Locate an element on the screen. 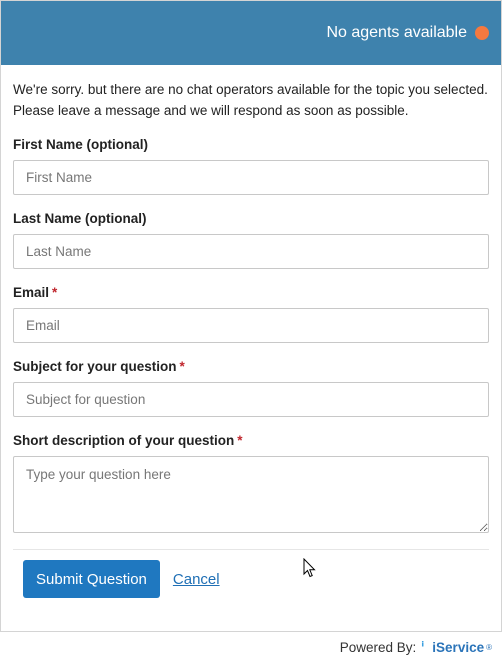  last-name-input is located at coordinates (251, 251).